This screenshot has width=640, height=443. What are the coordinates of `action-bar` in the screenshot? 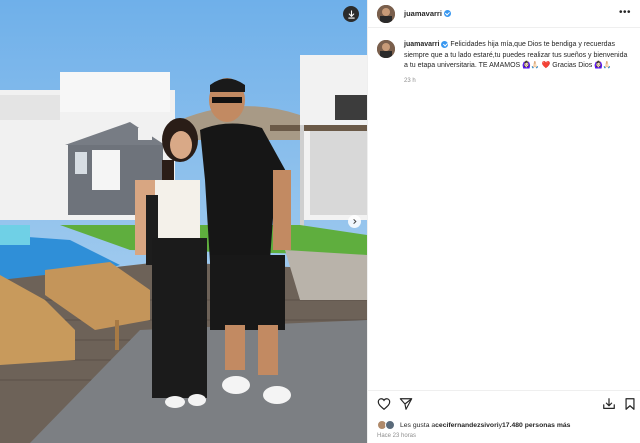 It's located at (504, 405).